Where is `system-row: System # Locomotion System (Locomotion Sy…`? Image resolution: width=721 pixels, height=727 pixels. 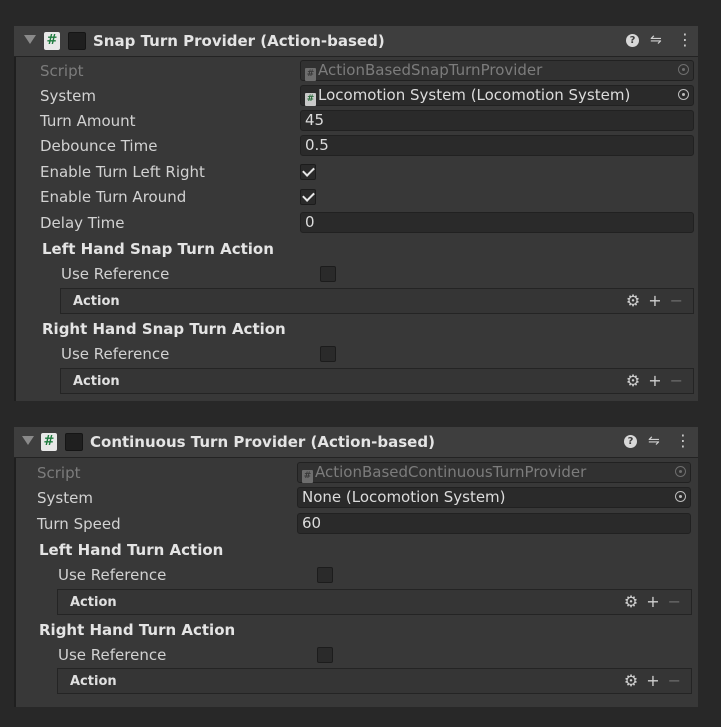 system-row: System # Locomotion System (Locomotion Sy… is located at coordinates (356, 96).